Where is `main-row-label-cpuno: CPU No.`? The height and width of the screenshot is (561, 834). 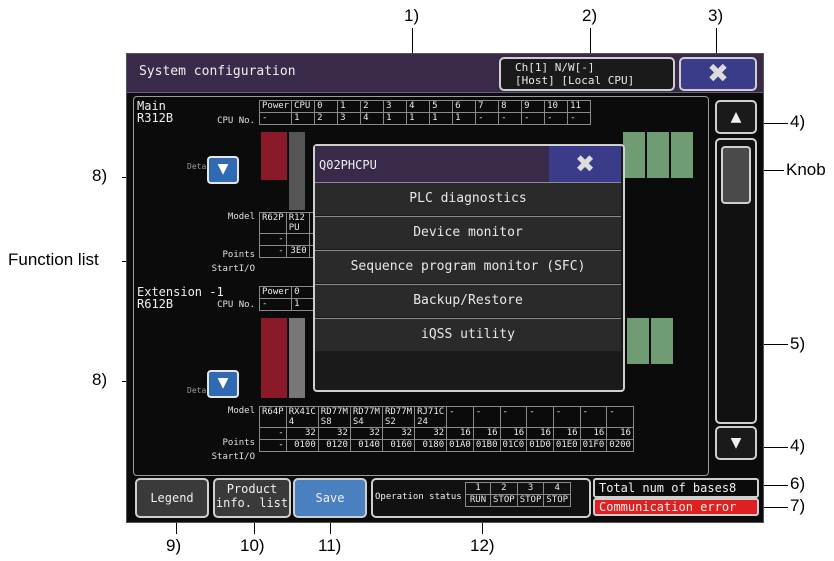
main-row-label-cpuno: CPU No. is located at coordinates (236, 121).